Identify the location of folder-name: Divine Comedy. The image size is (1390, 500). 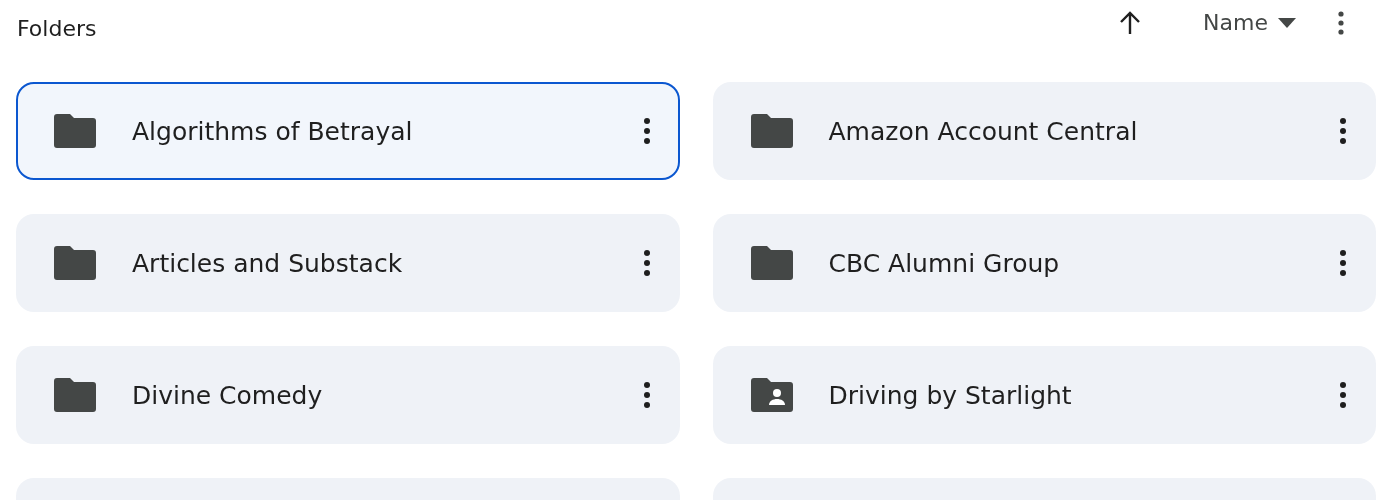
(228, 395).